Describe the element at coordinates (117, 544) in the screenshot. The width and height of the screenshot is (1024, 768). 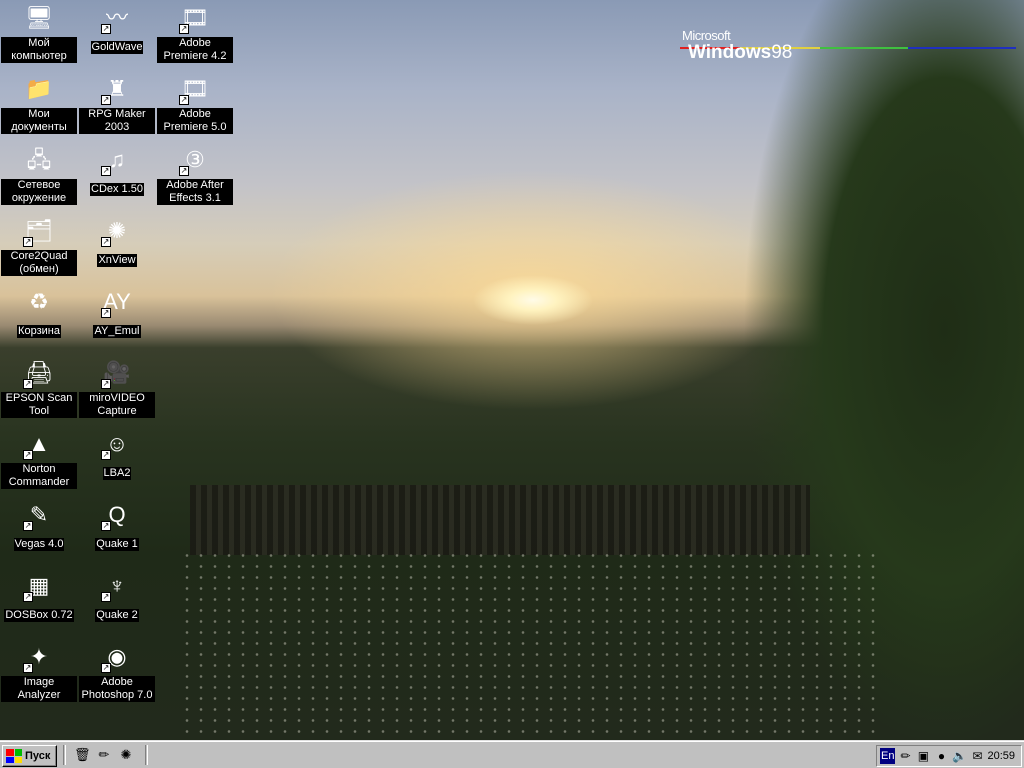
I see `desktop-icon-label: Quake 1` at that location.